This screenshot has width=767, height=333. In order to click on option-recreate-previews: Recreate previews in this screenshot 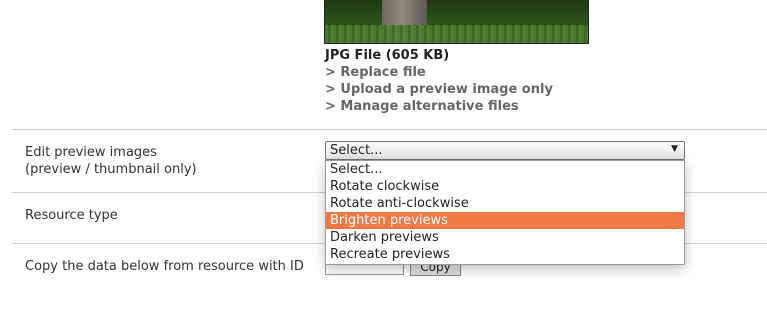, I will do `click(505, 254)`.